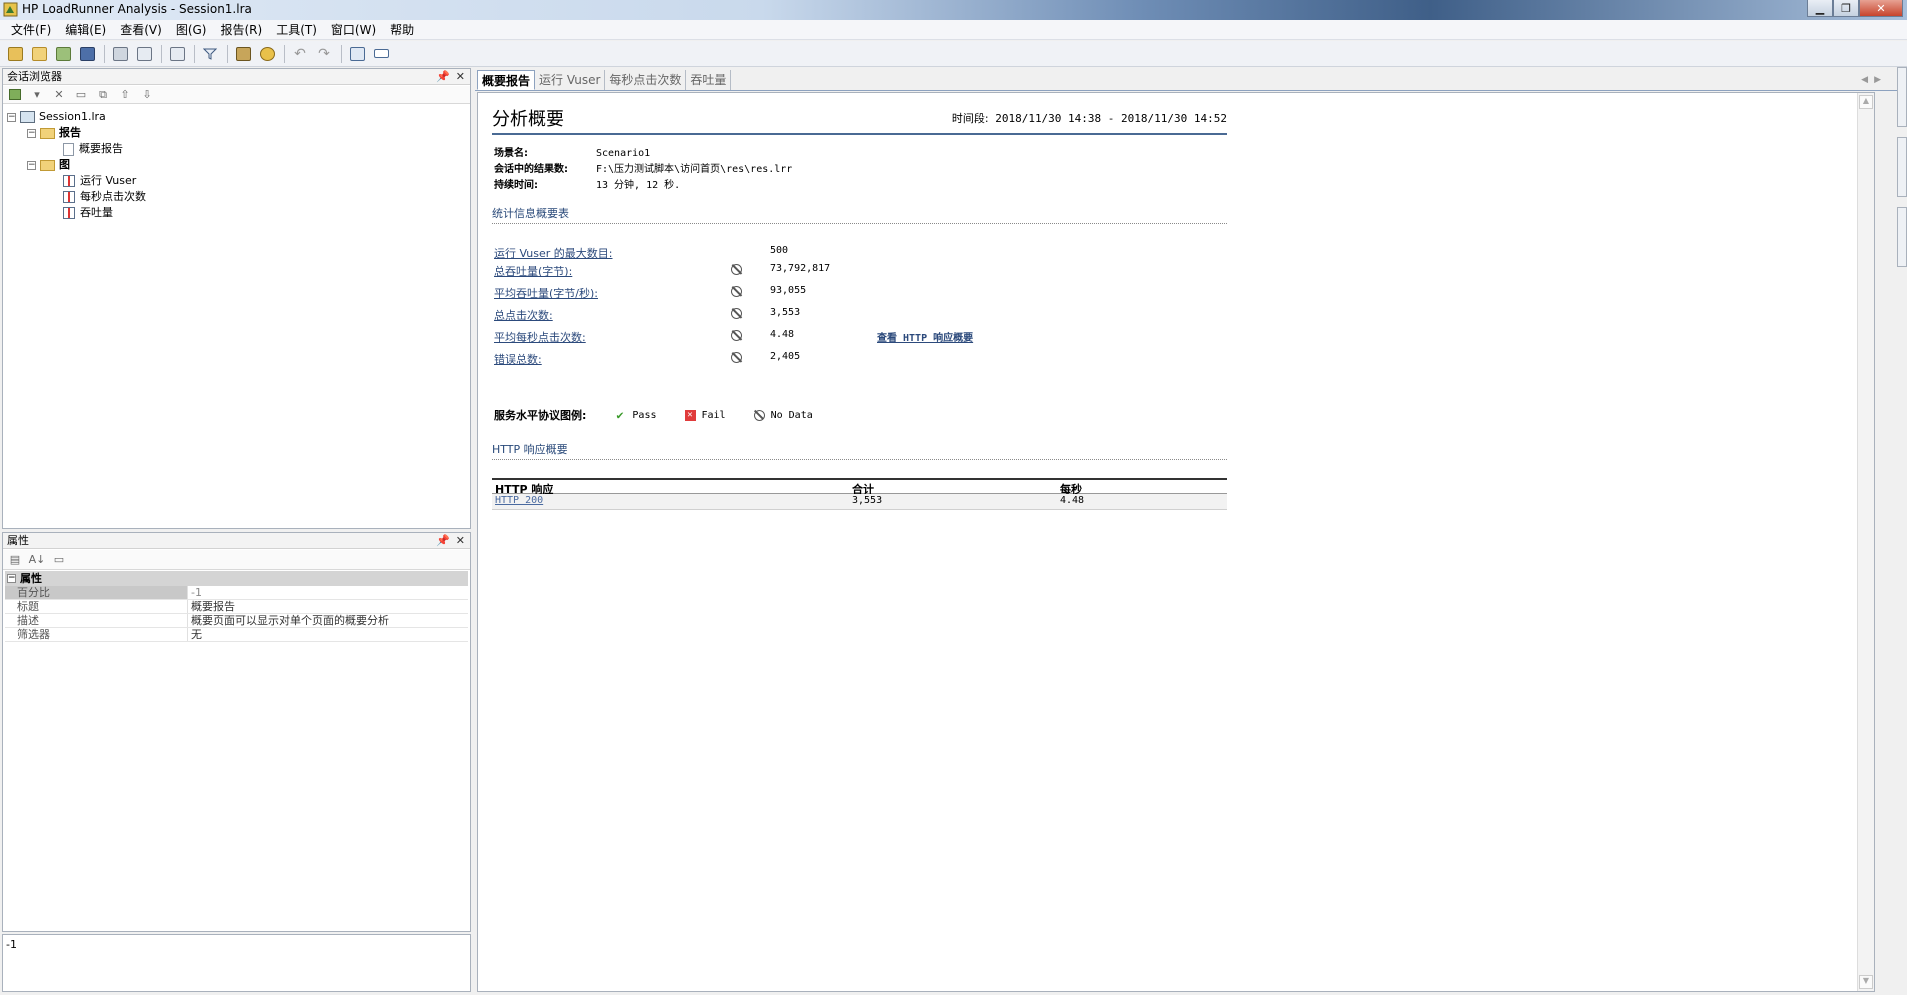  Describe the element at coordinates (85, 30) in the screenshot. I see `menu-edit: 编辑(E)` at that location.